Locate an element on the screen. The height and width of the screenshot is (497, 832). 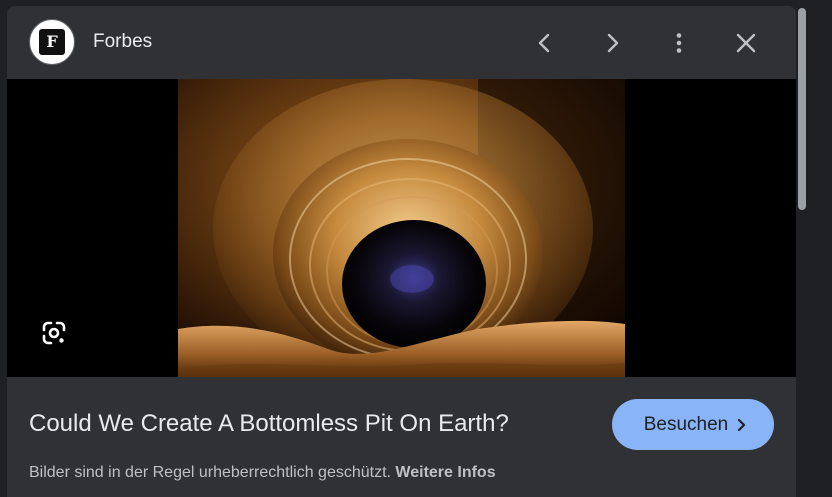
next-button is located at coordinates (612, 43).